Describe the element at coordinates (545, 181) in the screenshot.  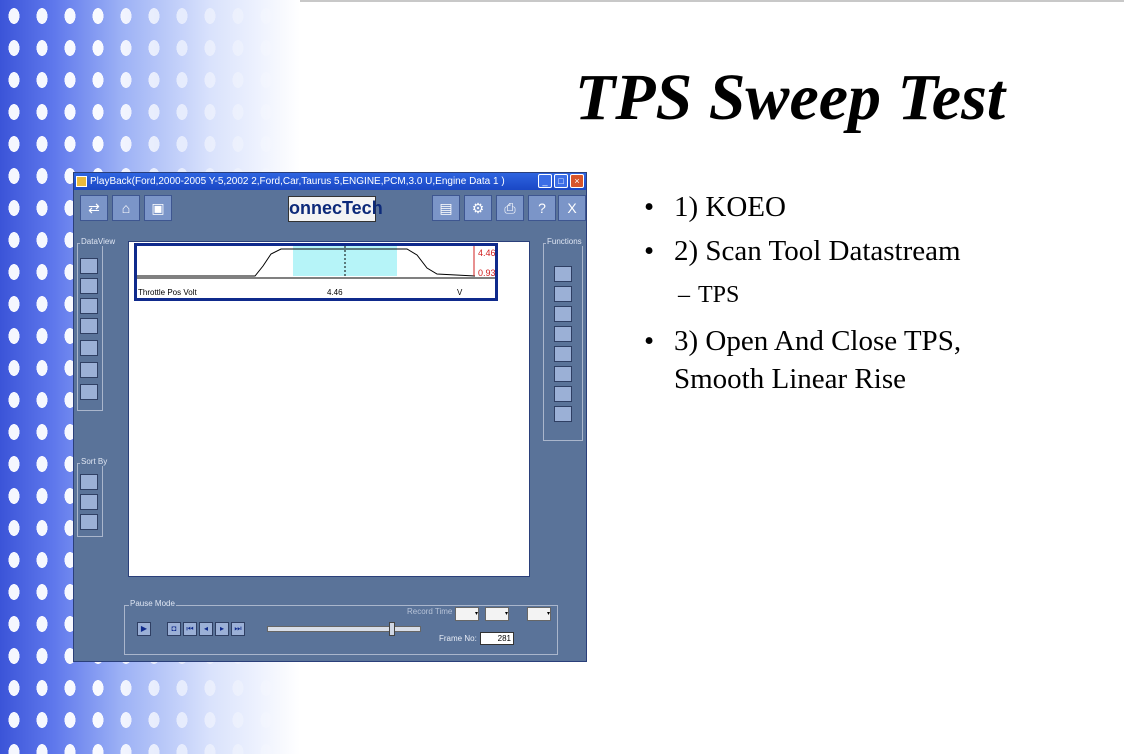
I see `minimize-button: _` at that location.